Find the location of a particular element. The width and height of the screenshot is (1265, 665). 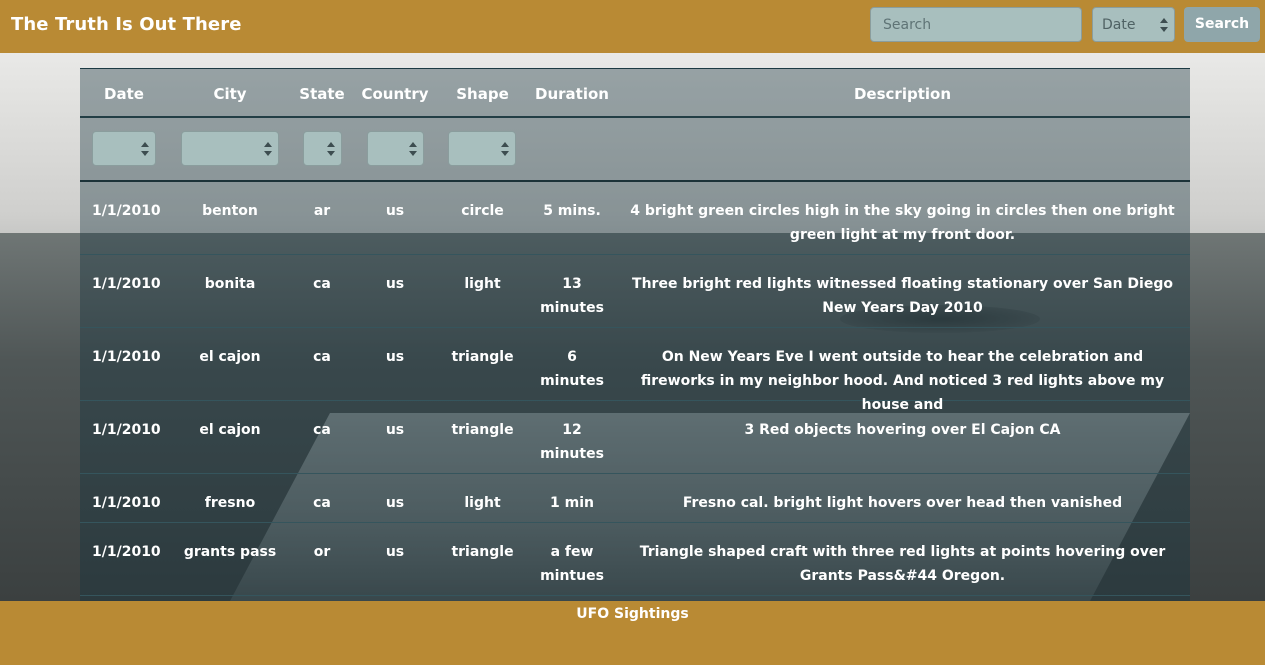

cell-shape: circle is located at coordinates (482, 211).